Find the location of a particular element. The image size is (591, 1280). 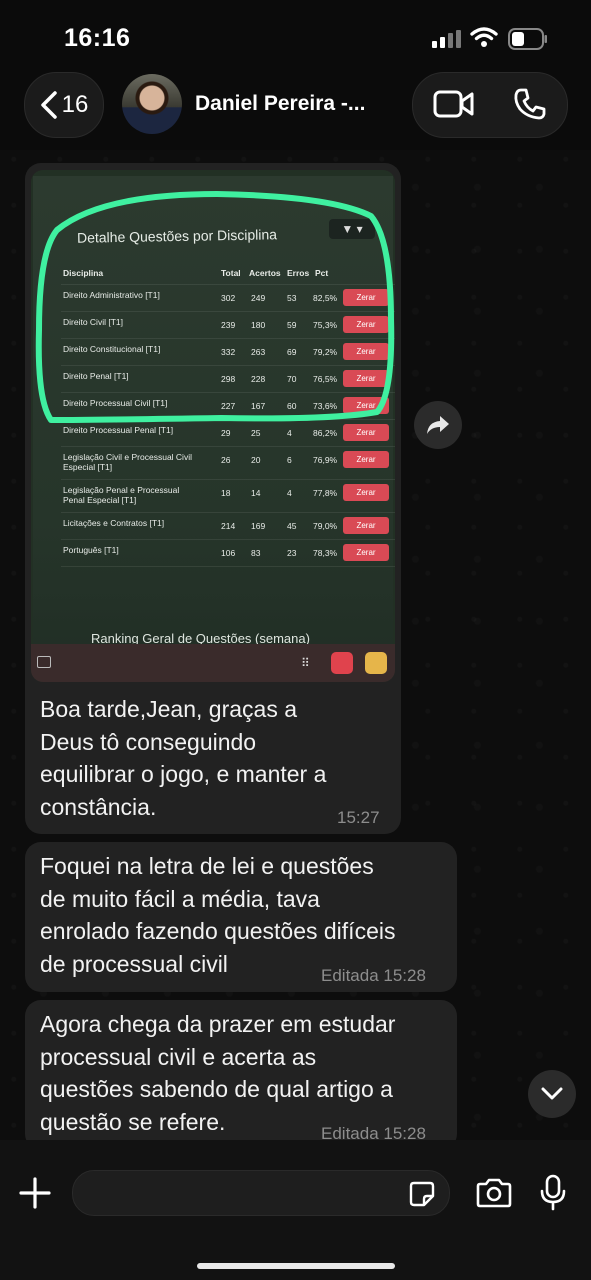

message-2-line-1: Foquei na letra de lei e questões is located at coordinates (207, 866).